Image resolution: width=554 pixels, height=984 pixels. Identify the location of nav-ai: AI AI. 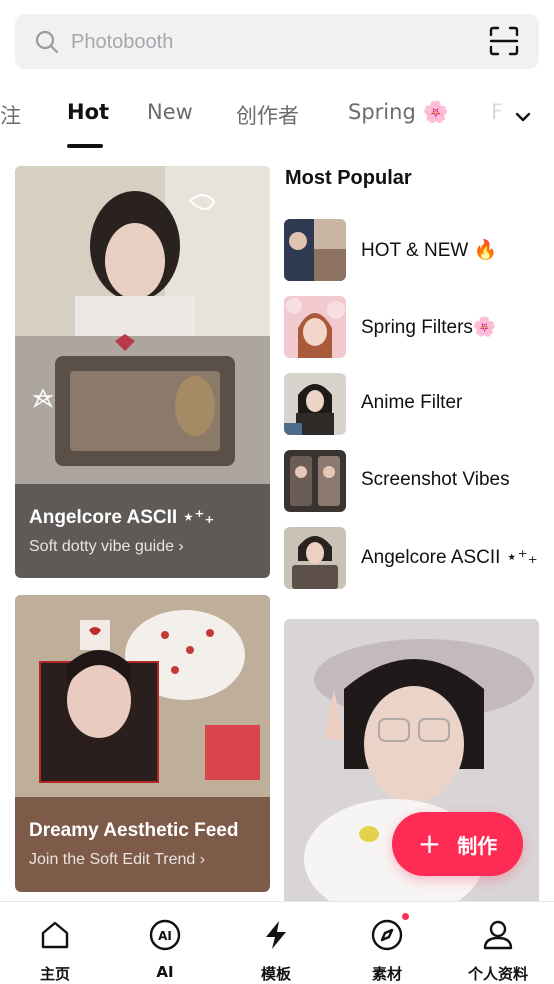
(165, 943).